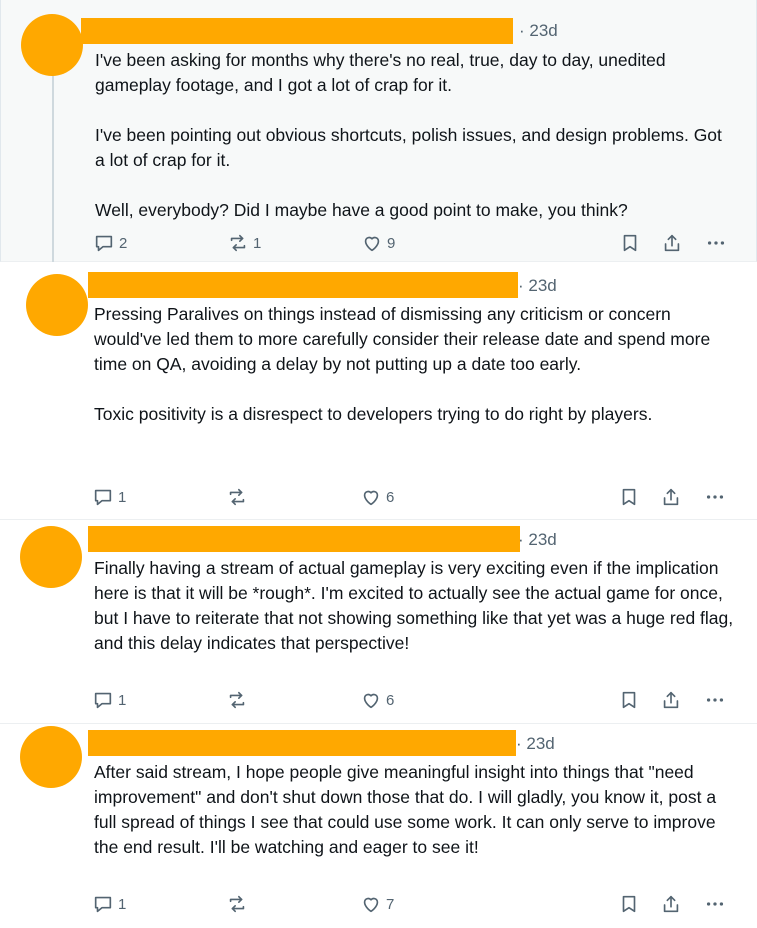 This screenshot has width=757, height=928. Describe the element at coordinates (53, 166) in the screenshot. I see `thread-line` at that location.